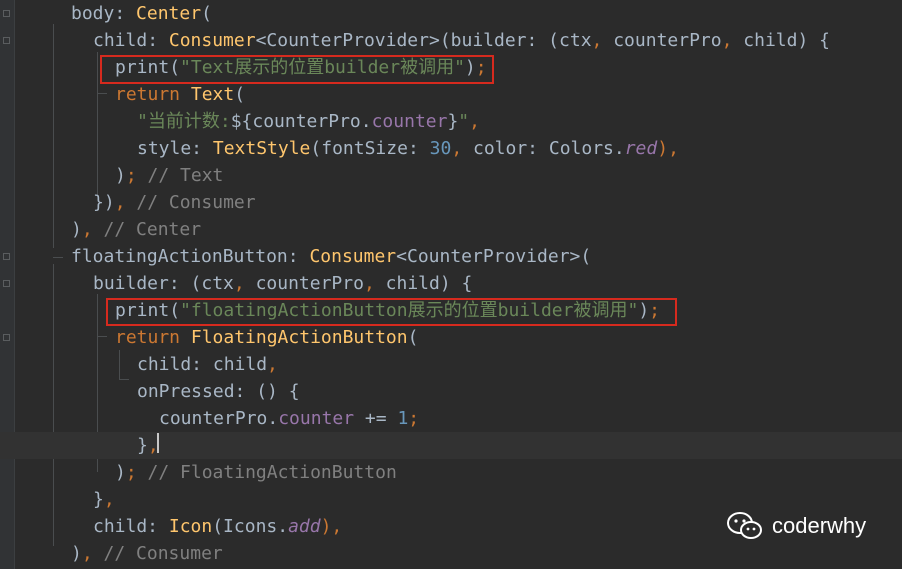 The height and width of the screenshot is (569, 902). Describe the element at coordinates (163, 553) in the screenshot. I see `code-token: // Consumer` at that location.